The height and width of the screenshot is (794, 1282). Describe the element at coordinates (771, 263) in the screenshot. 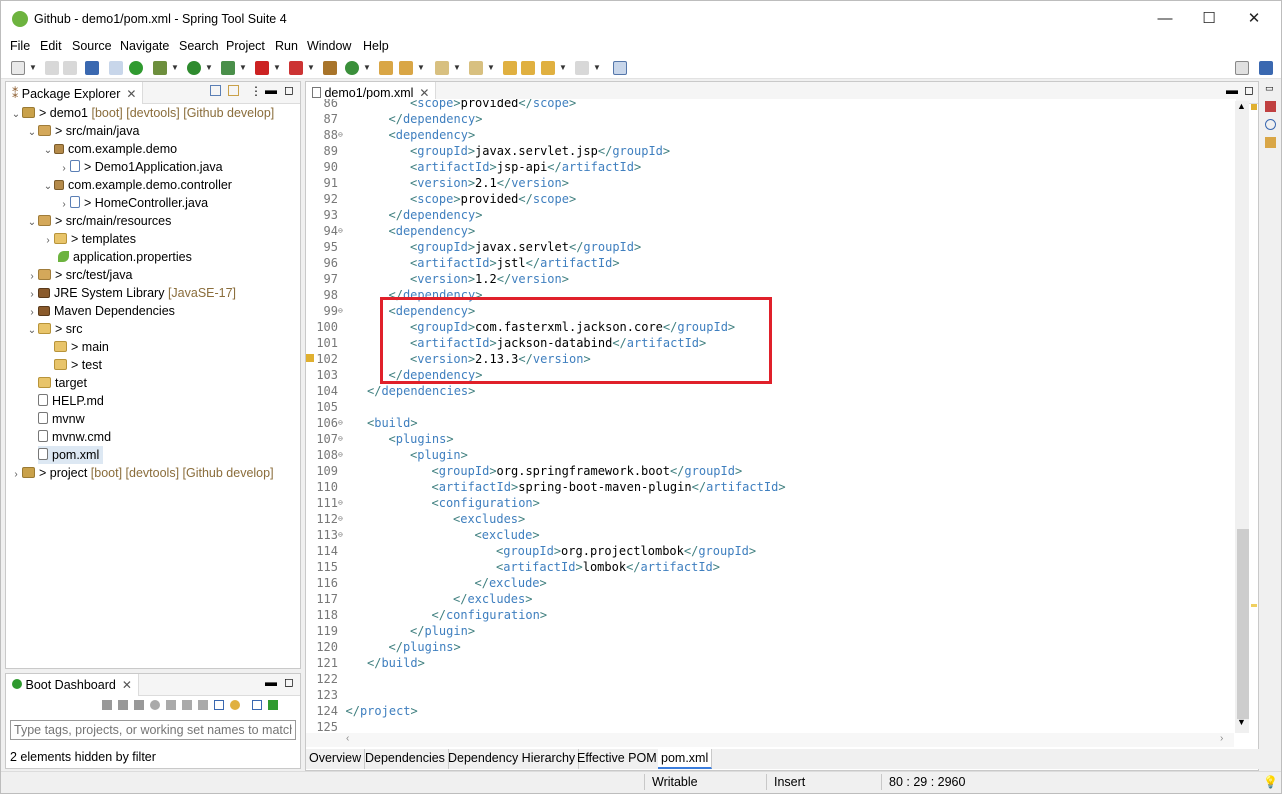

I see `code-line: 96 <artifactId>jstl</artifactId>` at that location.